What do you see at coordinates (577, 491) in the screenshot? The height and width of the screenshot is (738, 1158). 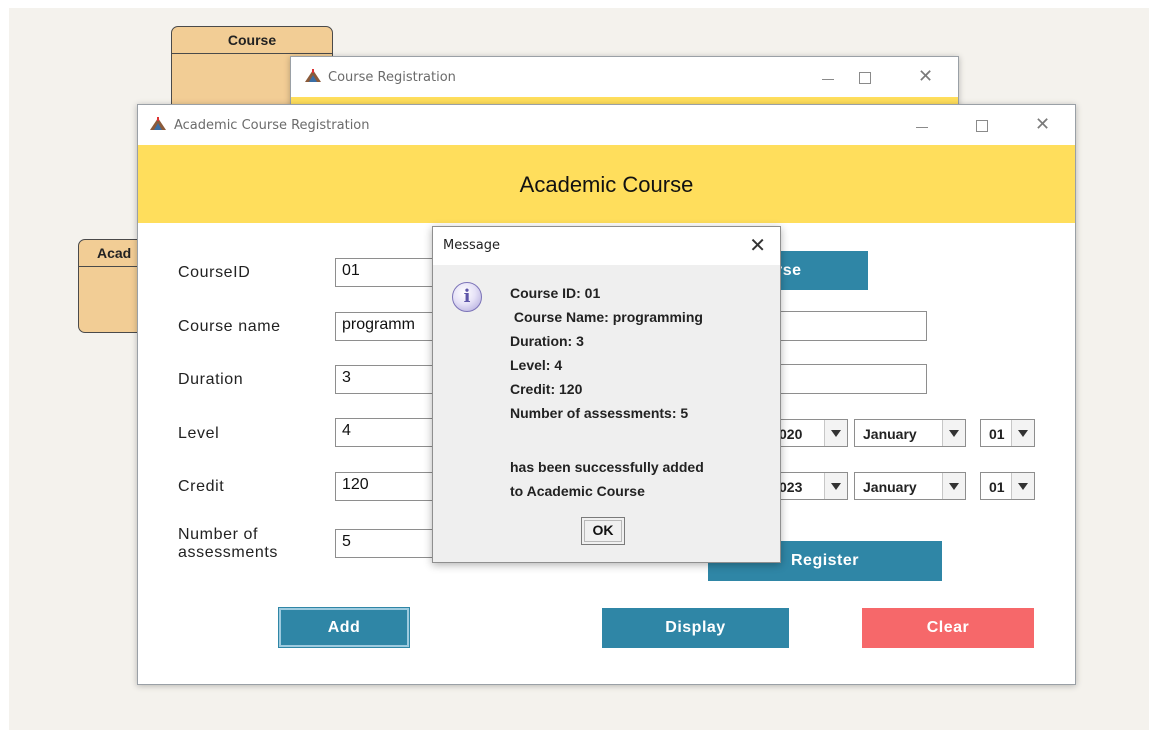 I see `message-line: to Academic Course` at bounding box center [577, 491].